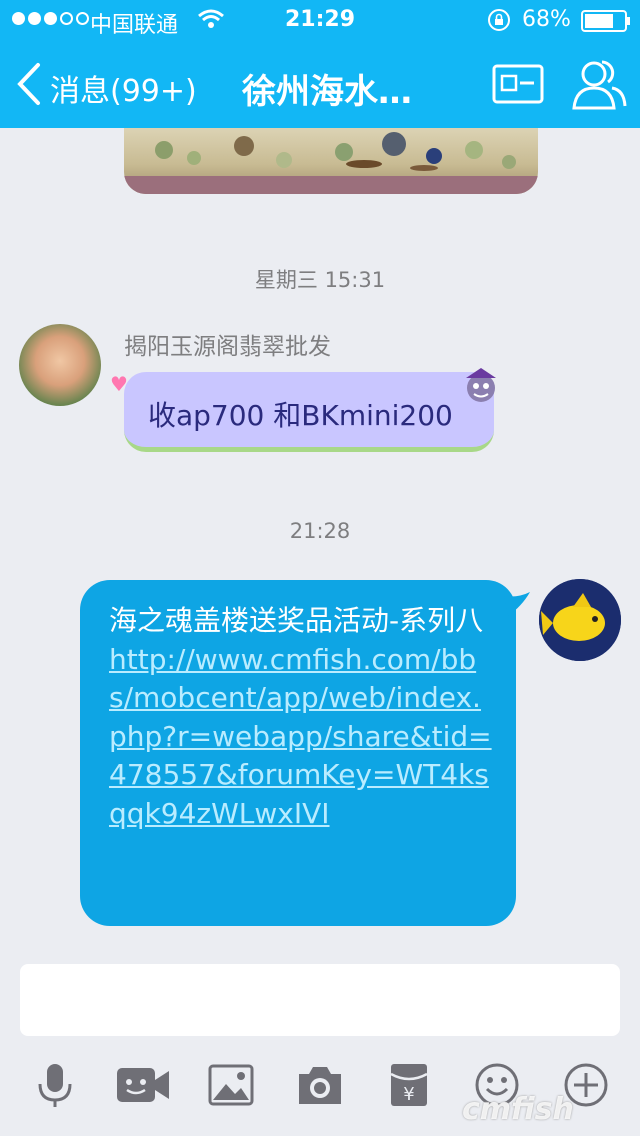 The height and width of the screenshot is (1136, 640). What do you see at coordinates (320, 1085) in the screenshot?
I see `camera-icon` at bounding box center [320, 1085].